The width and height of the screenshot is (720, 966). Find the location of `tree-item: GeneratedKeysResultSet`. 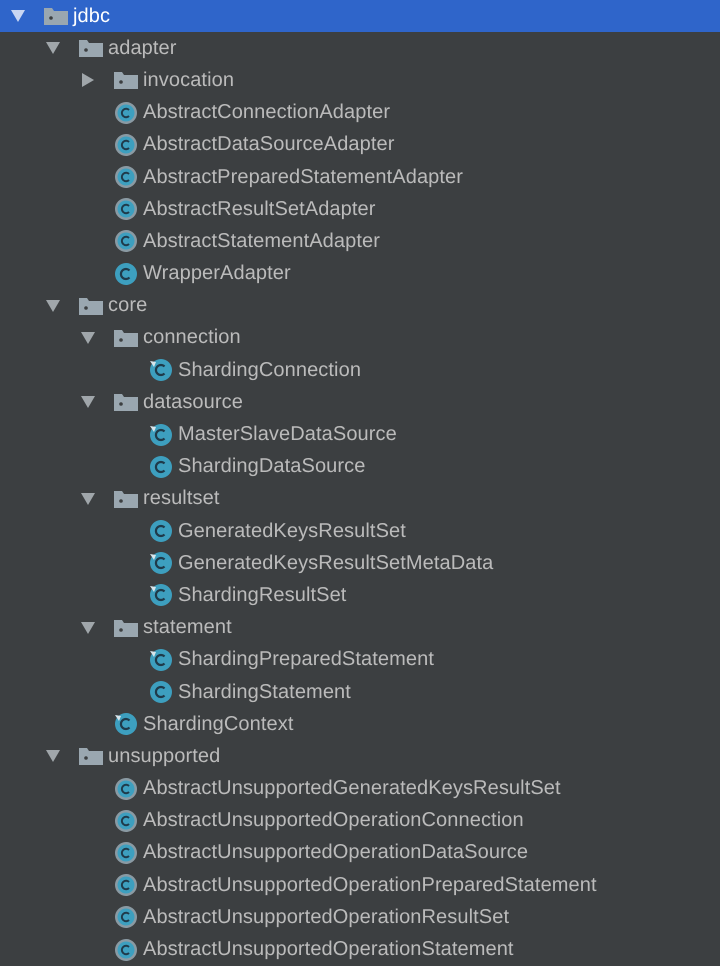

tree-item: GeneratedKeysResultSet is located at coordinates (360, 531).